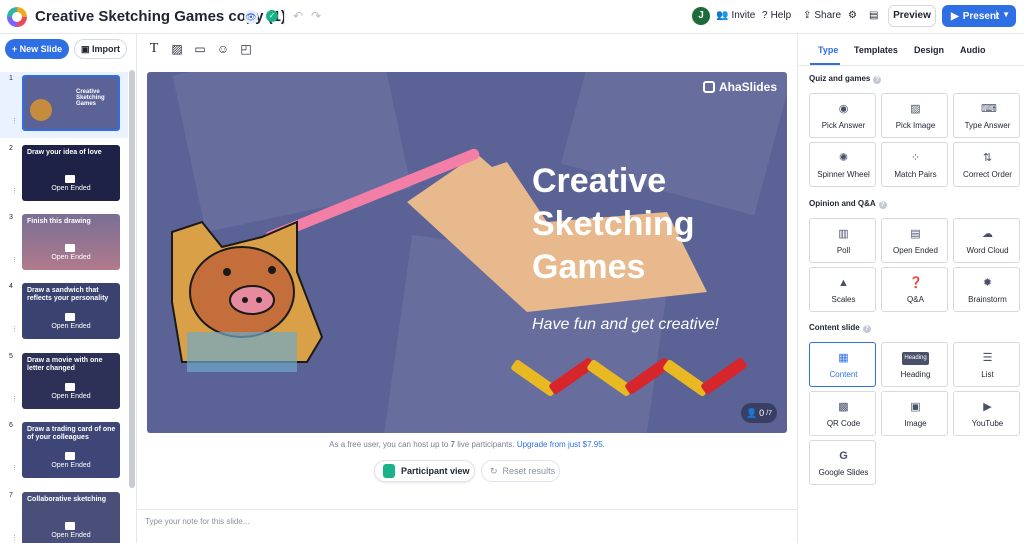 The image size is (1024, 543). What do you see at coordinates (973, 50) in the screenshot?
I see `tab-audio: Audio` at bounding box center [973, 50].